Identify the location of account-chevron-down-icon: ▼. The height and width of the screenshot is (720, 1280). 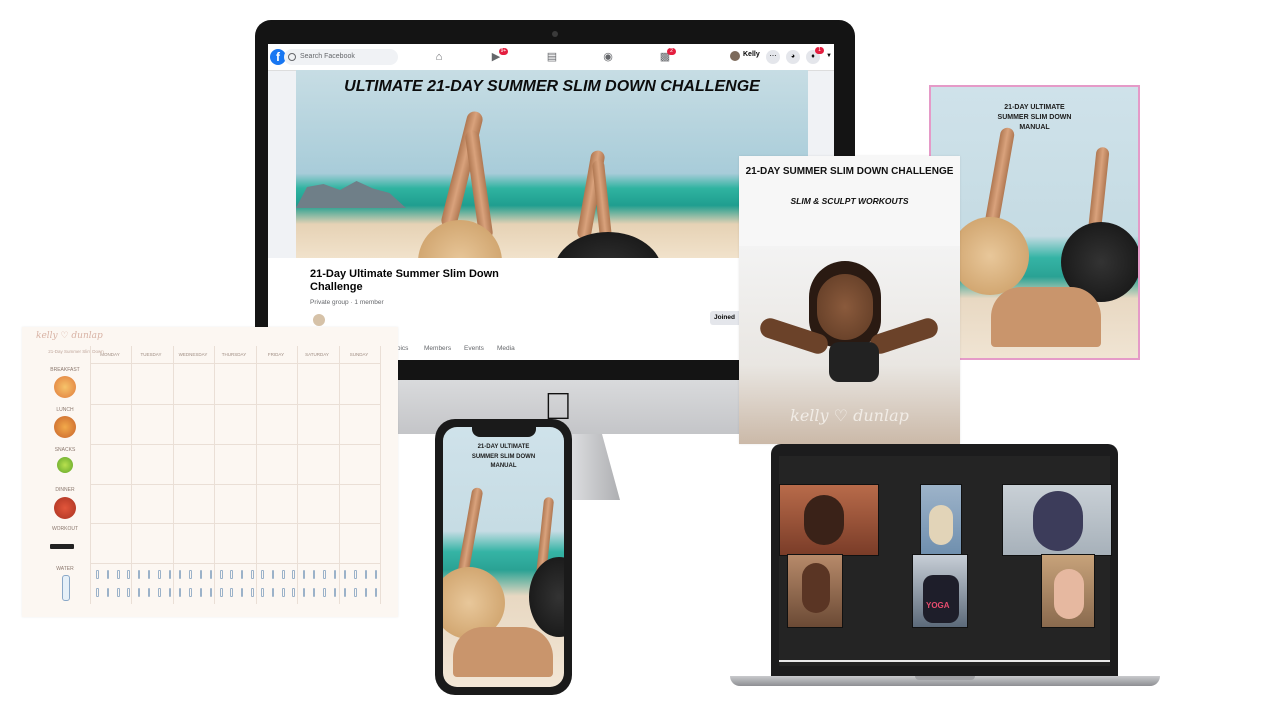
(829, 56).